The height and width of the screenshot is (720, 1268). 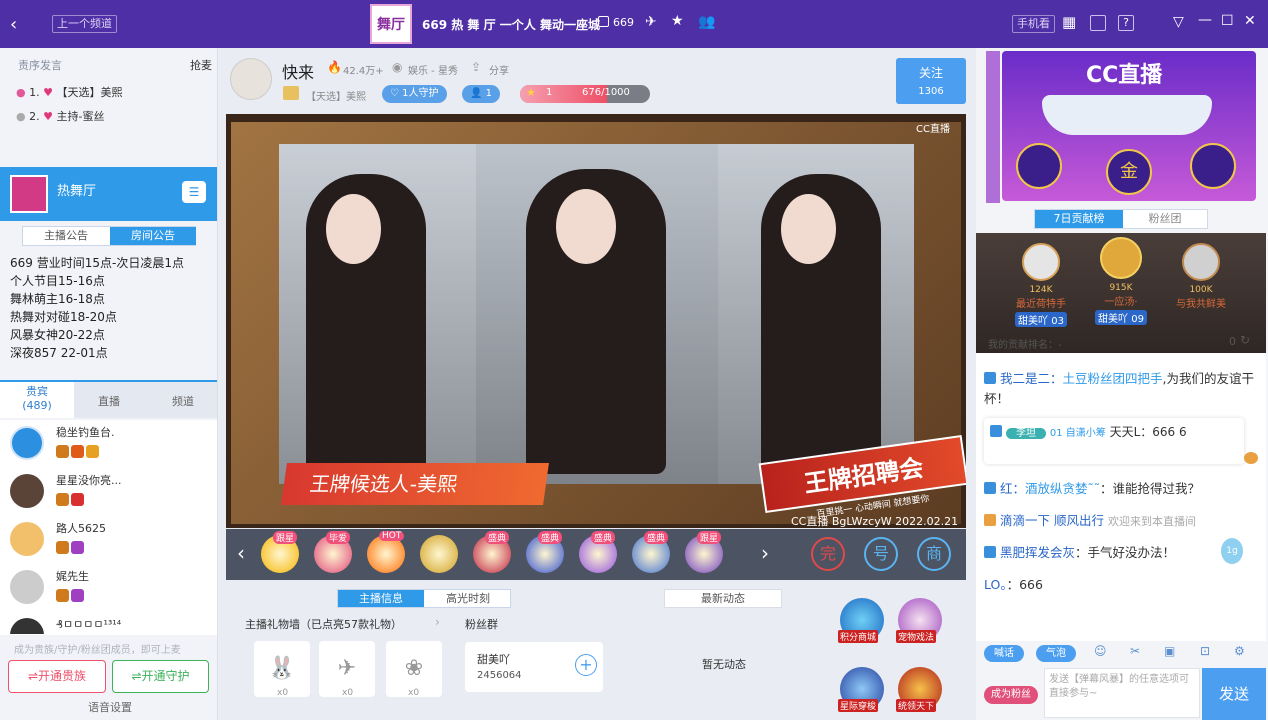 I want to click on open-guard-button: ⇌开通守护, so click(x=160, y=676).